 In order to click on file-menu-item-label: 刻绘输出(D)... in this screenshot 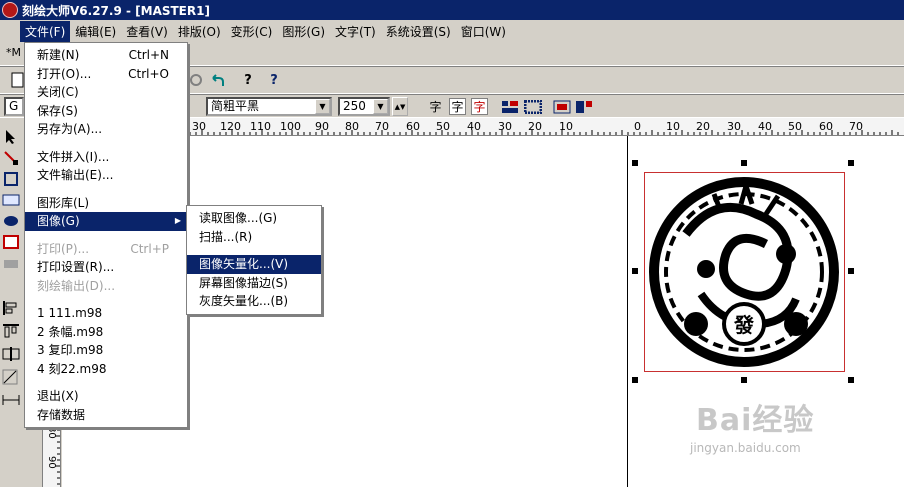, I will do `click(76, 285)`.